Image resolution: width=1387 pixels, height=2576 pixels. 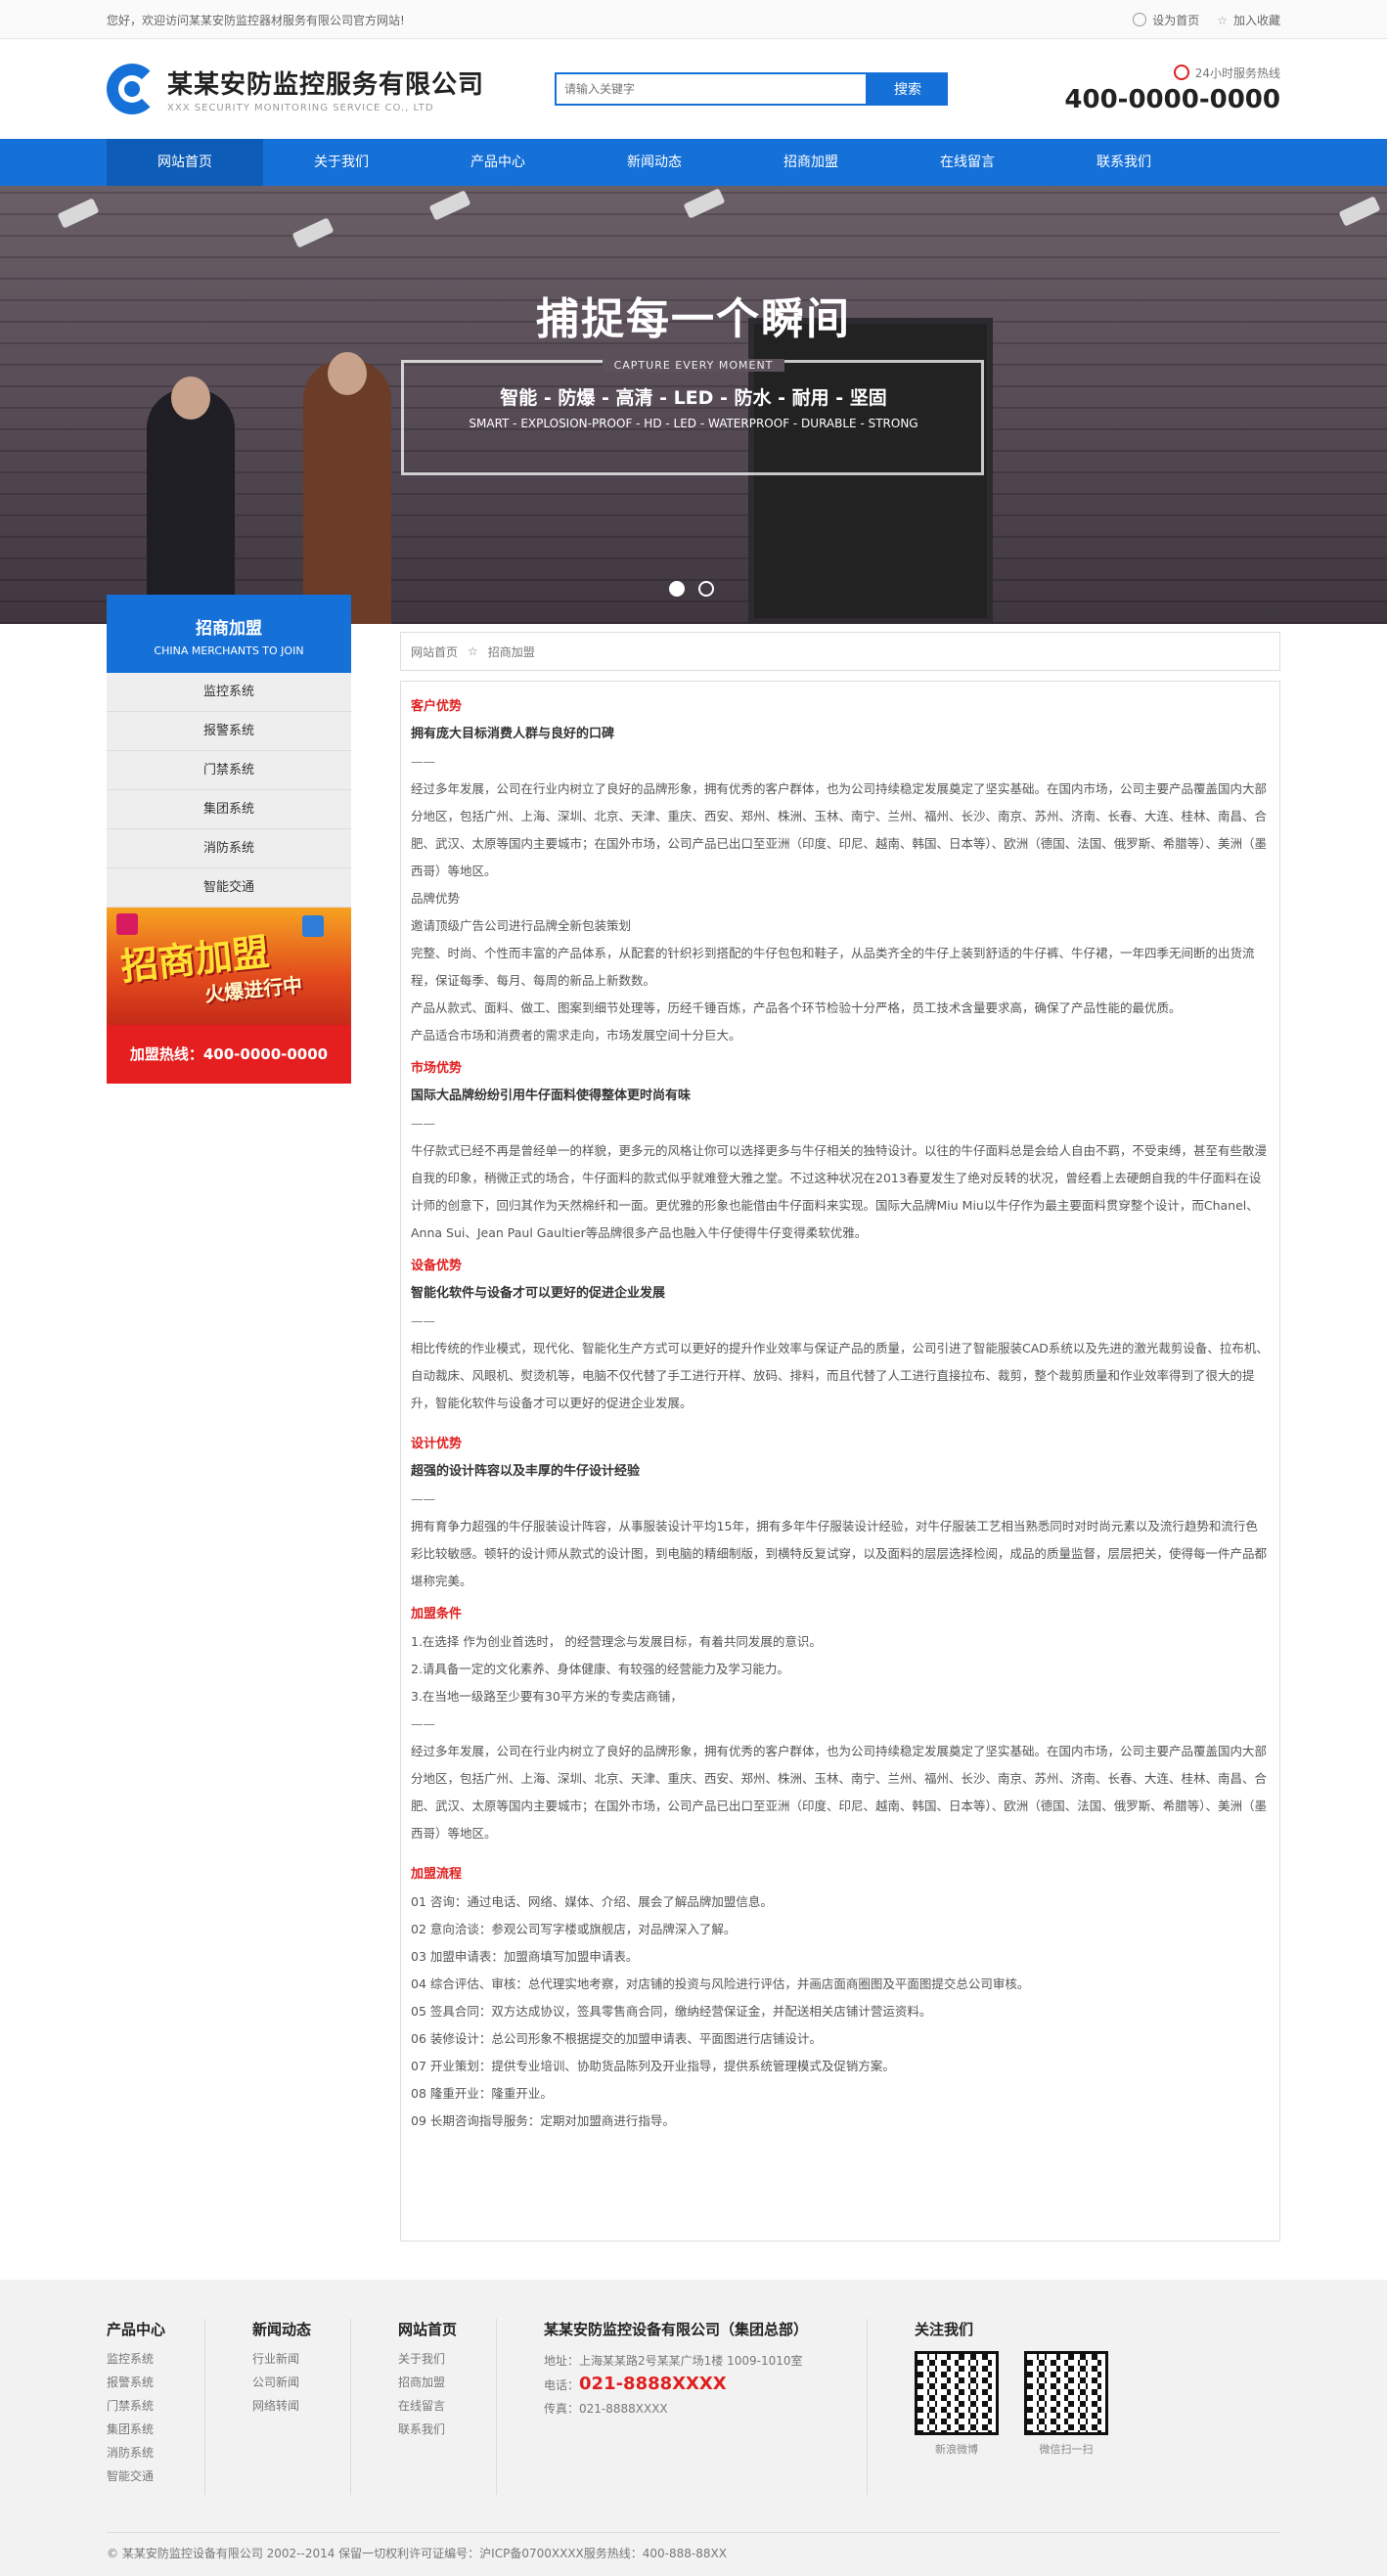 I want to click on sidebar-item-access: 门禁系统, so click(x=229, y=770).